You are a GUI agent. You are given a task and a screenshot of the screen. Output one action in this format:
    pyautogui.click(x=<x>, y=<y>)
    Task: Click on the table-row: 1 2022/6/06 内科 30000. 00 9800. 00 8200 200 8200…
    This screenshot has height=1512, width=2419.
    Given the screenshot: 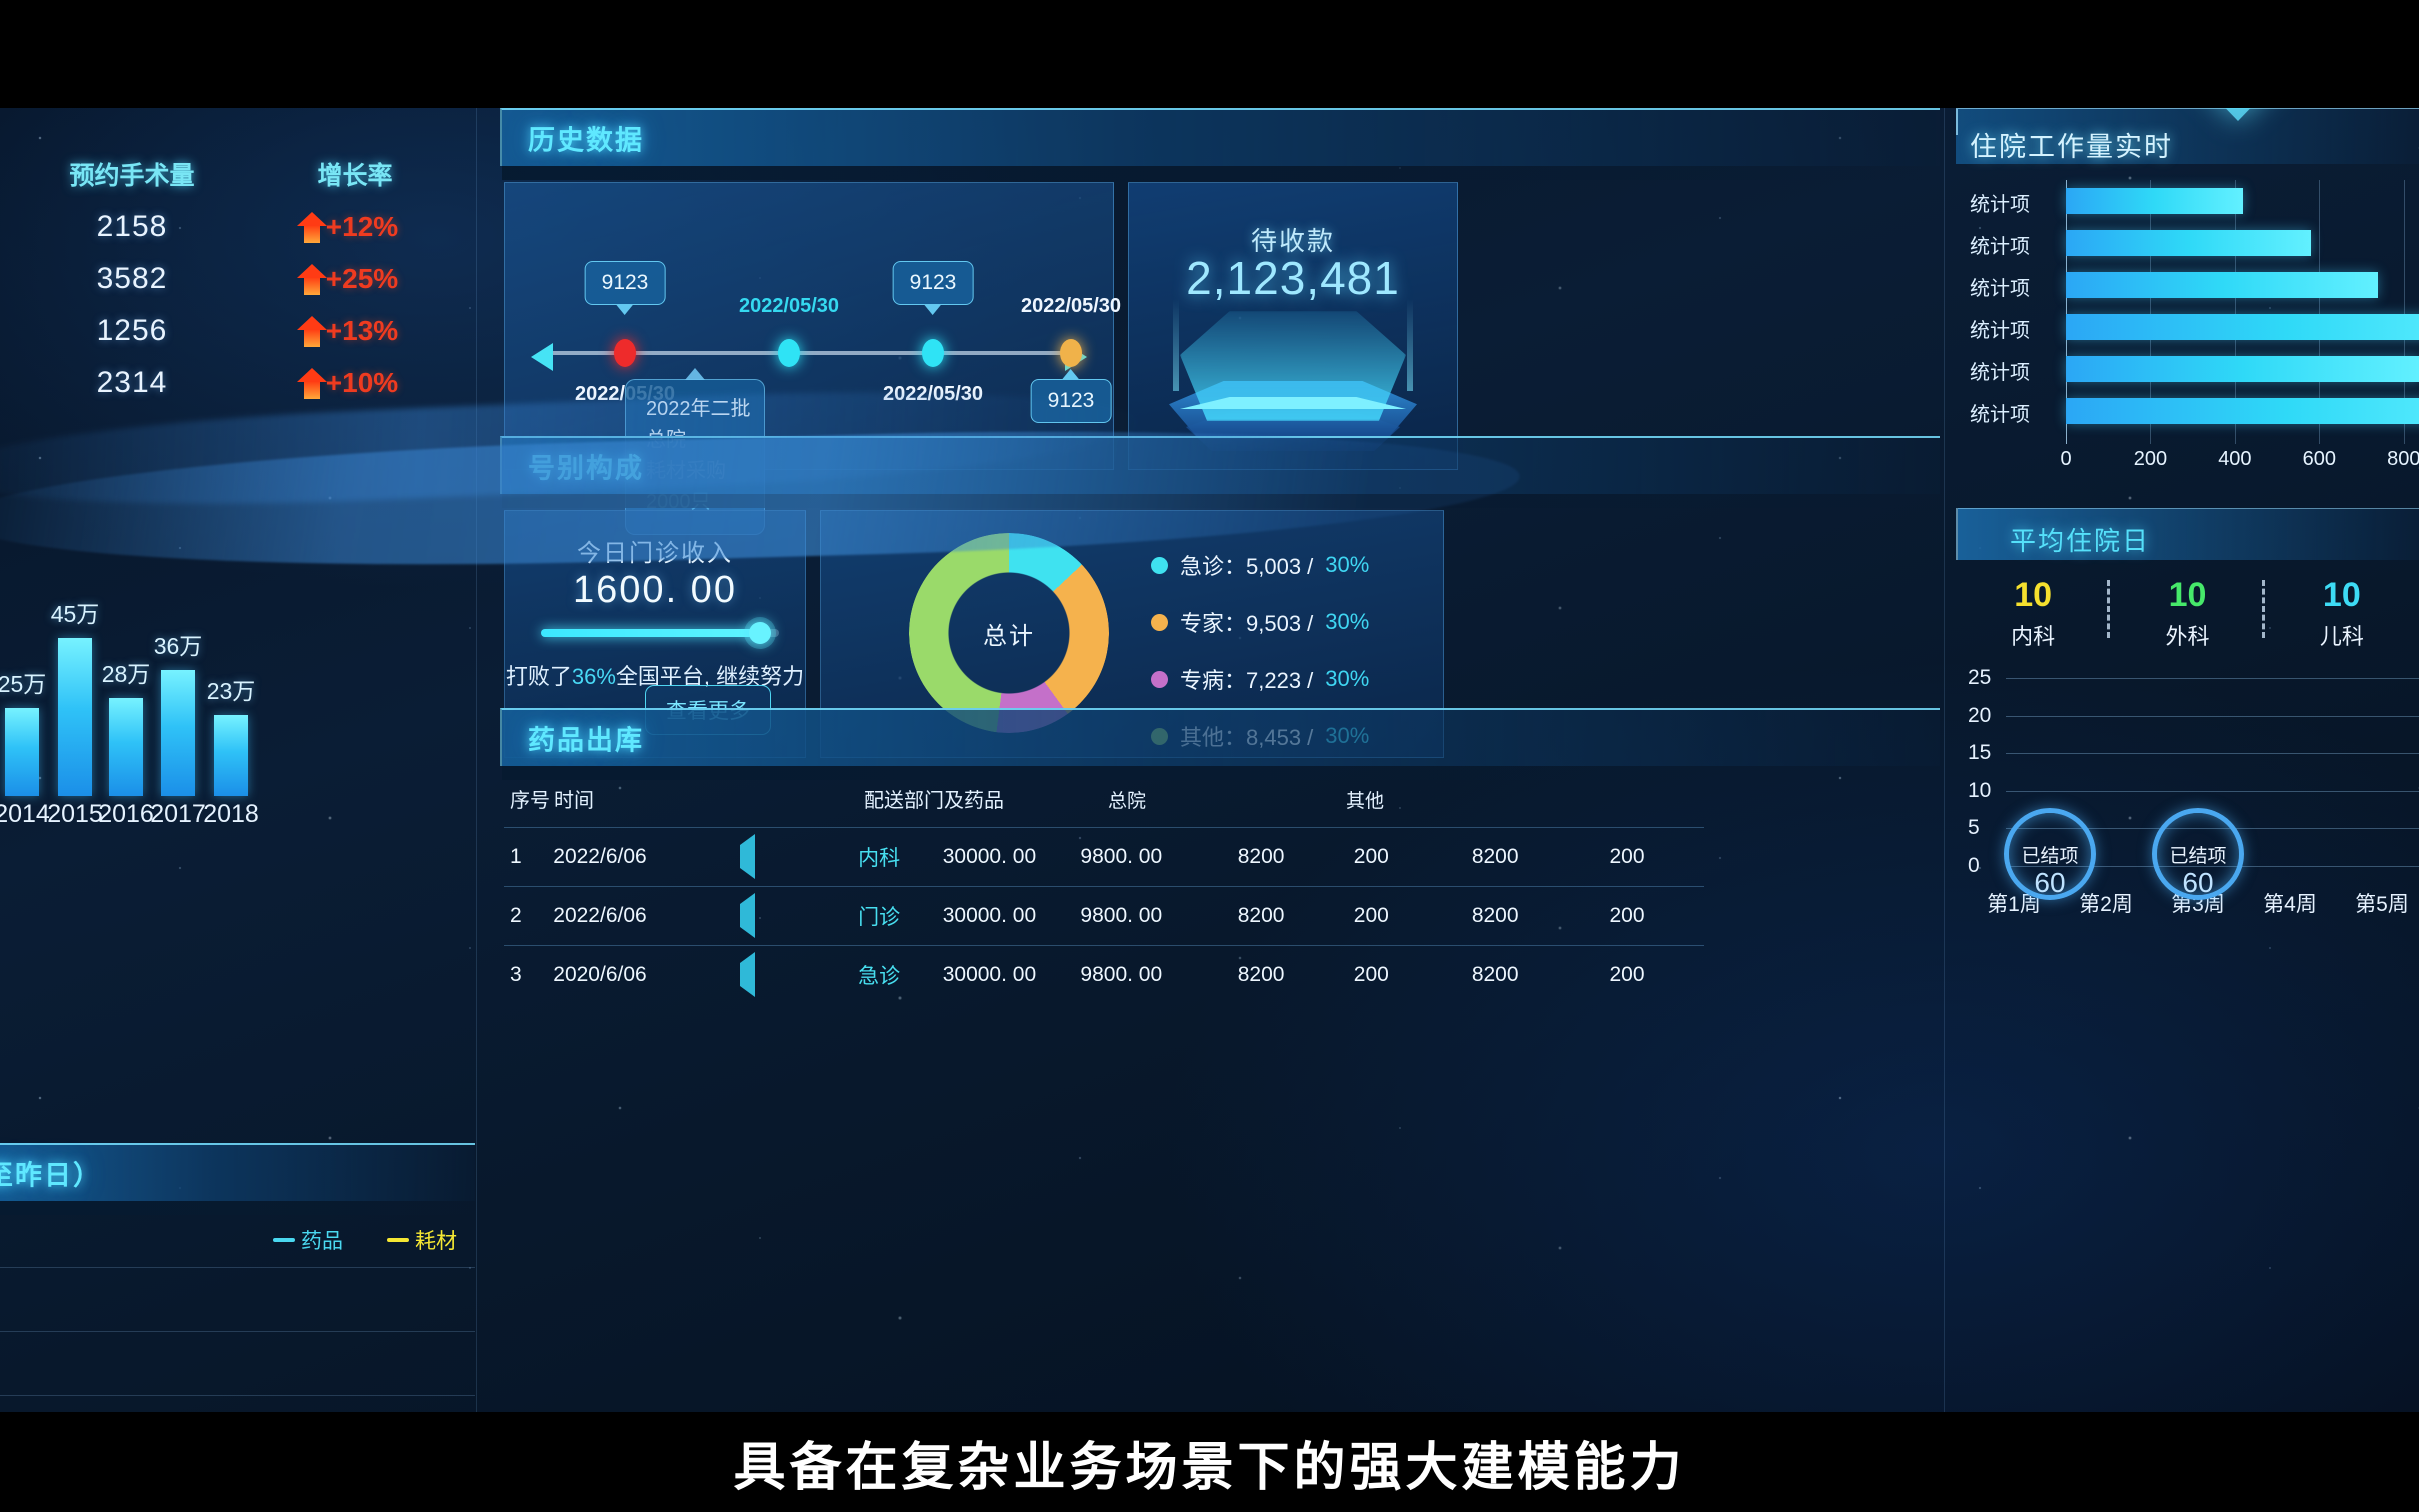 What is the action you would take?
    pyautogui.click(x=1104, y=856)
    